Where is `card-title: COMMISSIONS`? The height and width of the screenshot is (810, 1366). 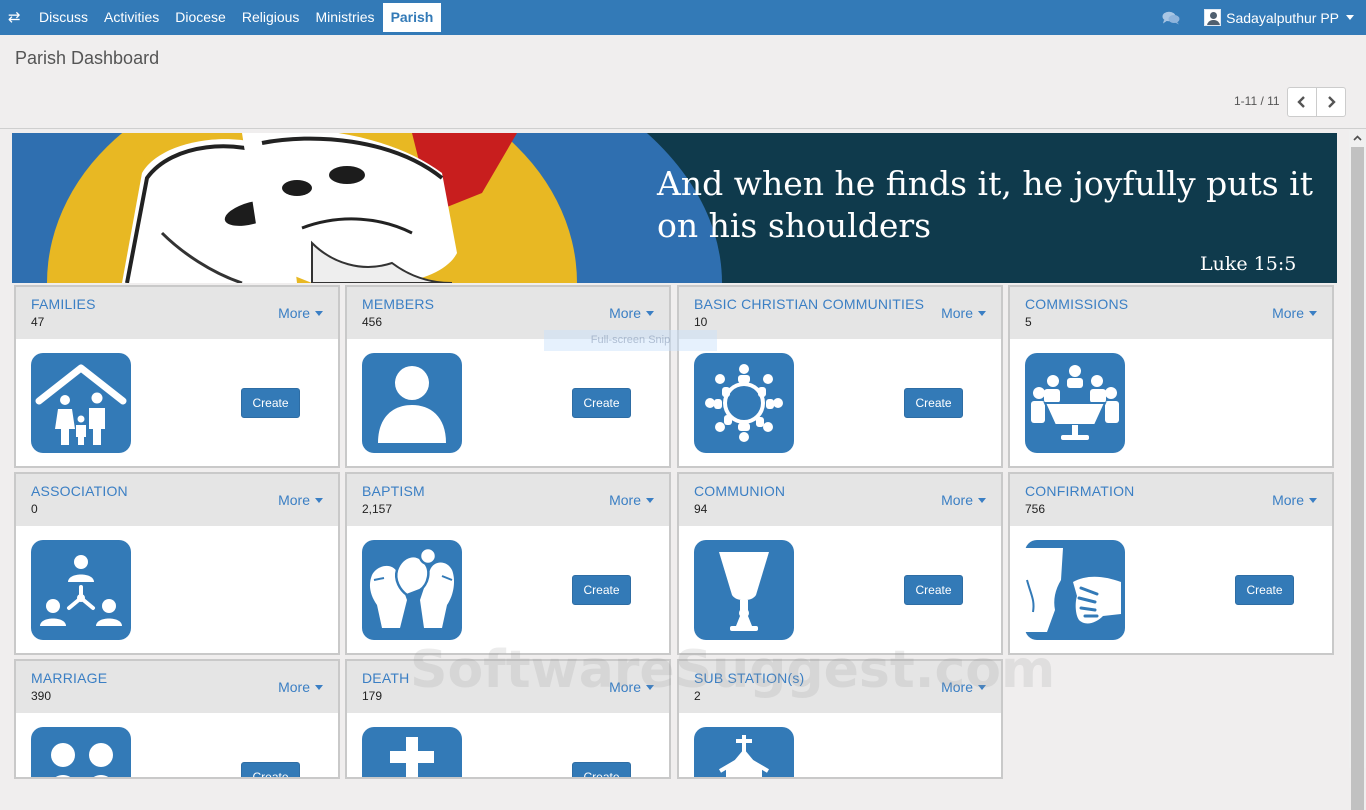
card-title: COMMISSIONS is located at coordinates (1076, 304).